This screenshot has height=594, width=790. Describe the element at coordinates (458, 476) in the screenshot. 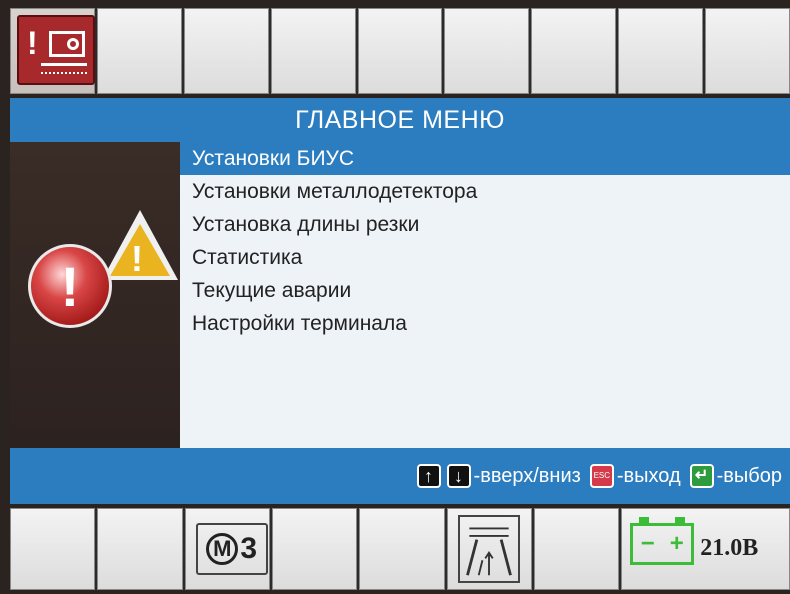

I see `arrow-down-icon: ↓` at that location.